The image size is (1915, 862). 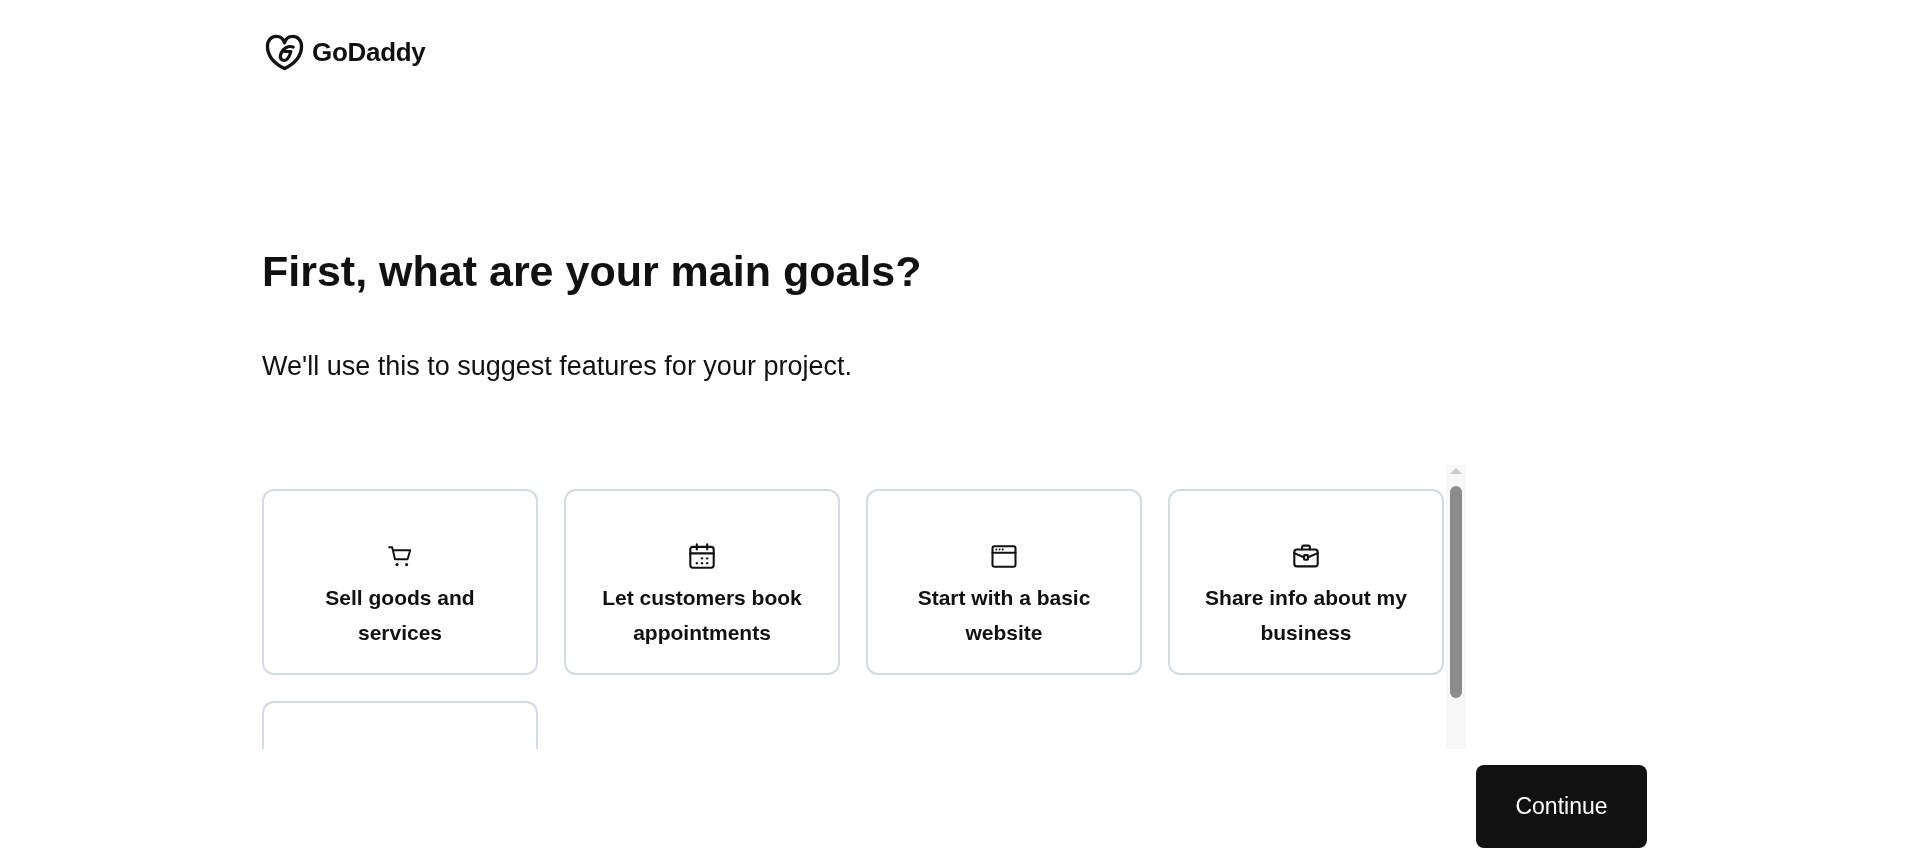 What do you see at coordinates (400, 556) in the screenshot?
I see `cart-icon` at bounding box center [400, 556].